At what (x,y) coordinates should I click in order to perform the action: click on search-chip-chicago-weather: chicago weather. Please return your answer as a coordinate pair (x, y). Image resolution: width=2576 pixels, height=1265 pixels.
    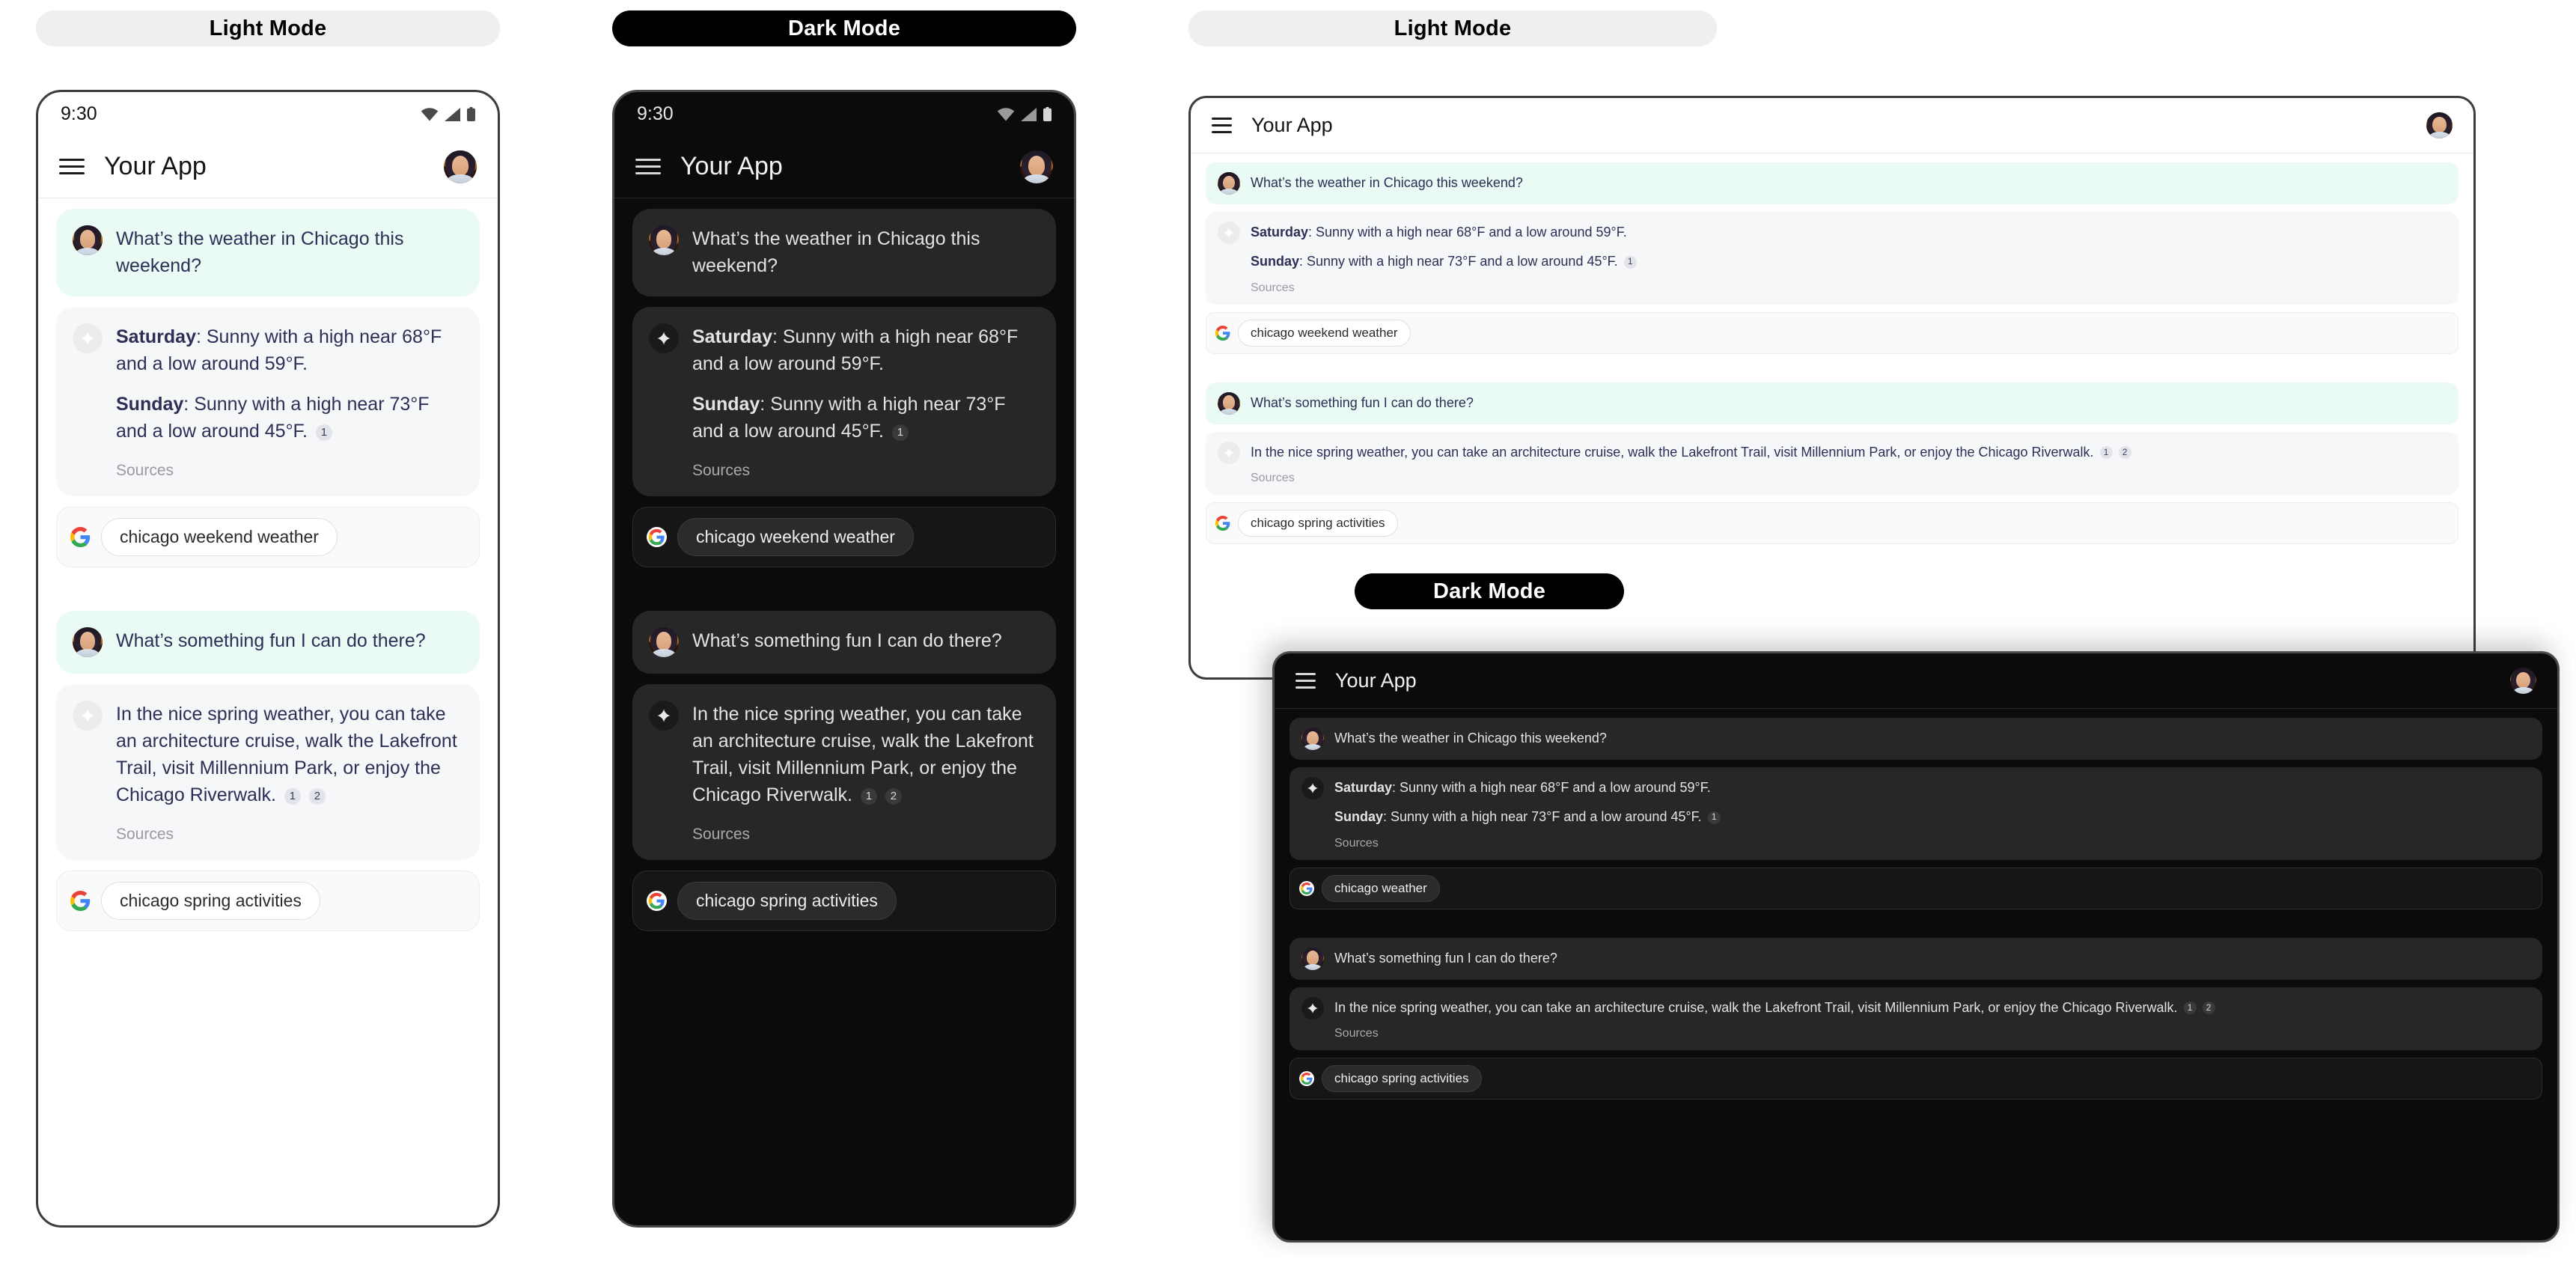
    Looking at the image, I should click on (1381, 888).